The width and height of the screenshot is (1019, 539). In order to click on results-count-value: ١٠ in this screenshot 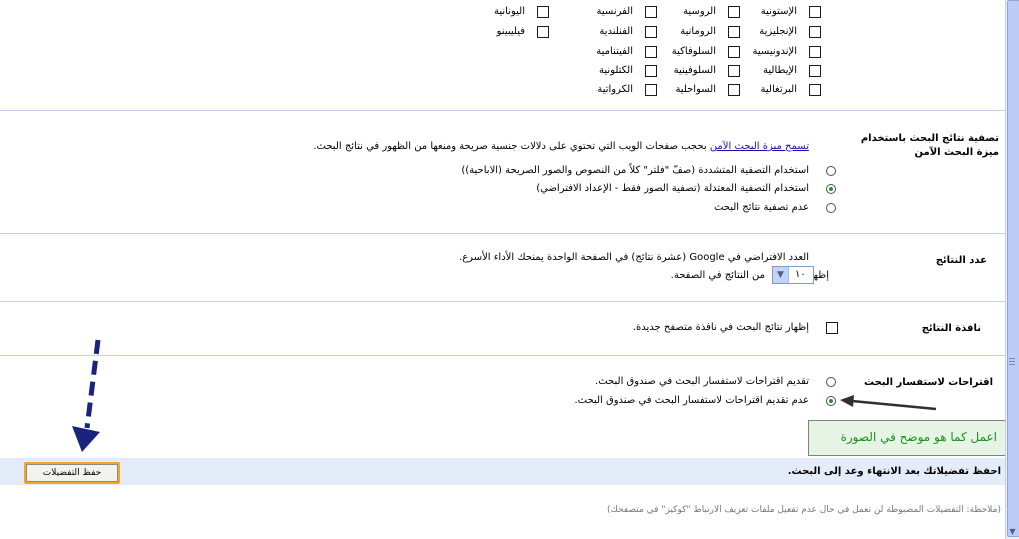, I will do `click(800, 274)`.